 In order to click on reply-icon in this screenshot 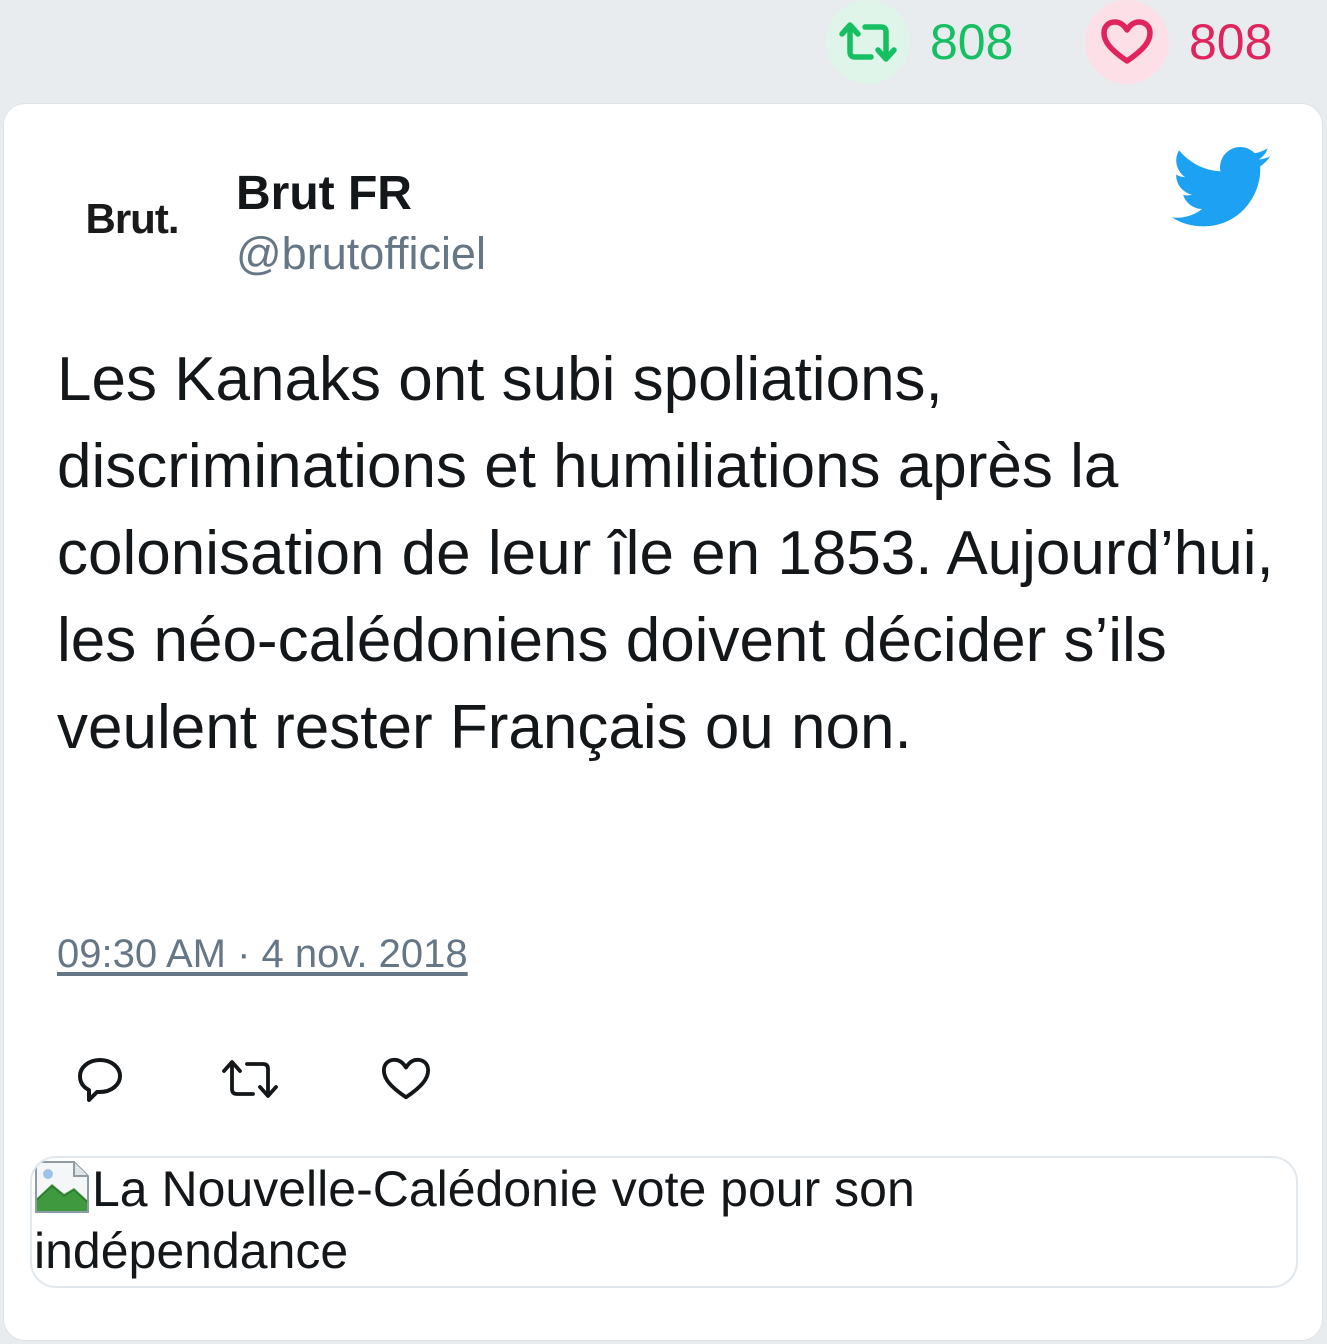, I will do `click(100, 1080)`.